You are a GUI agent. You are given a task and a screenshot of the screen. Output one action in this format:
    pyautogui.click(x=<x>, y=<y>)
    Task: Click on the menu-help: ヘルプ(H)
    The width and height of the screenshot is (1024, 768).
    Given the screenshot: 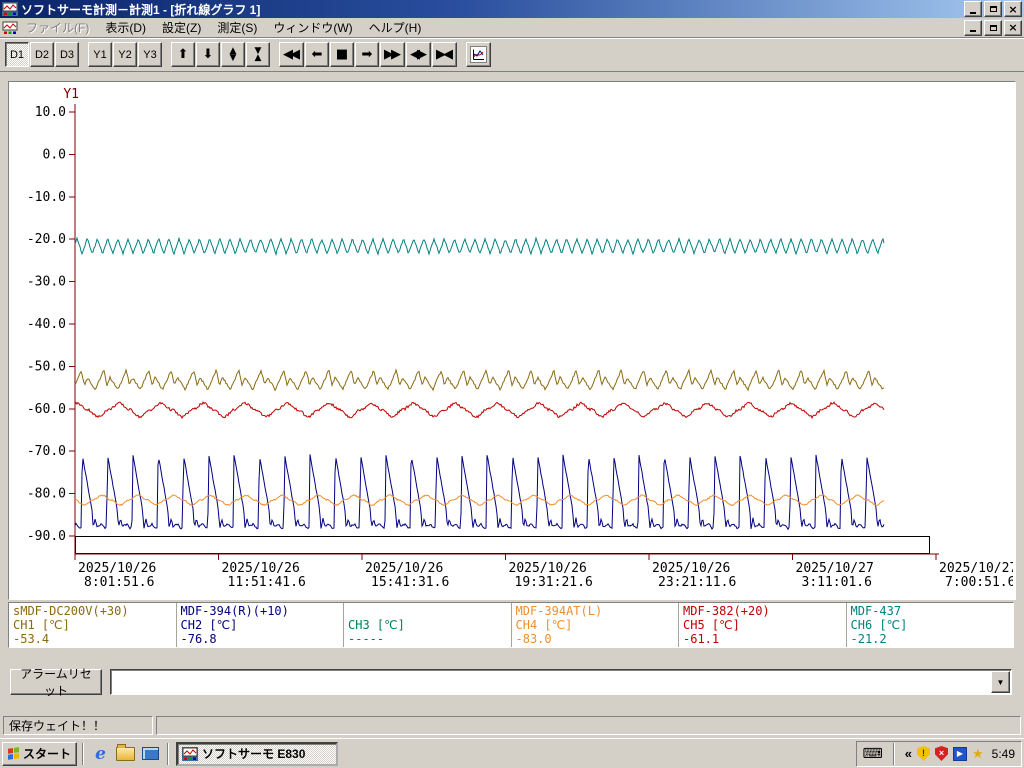 What is the action you would take?
    pyautogui.click(x=395, y=27)
    